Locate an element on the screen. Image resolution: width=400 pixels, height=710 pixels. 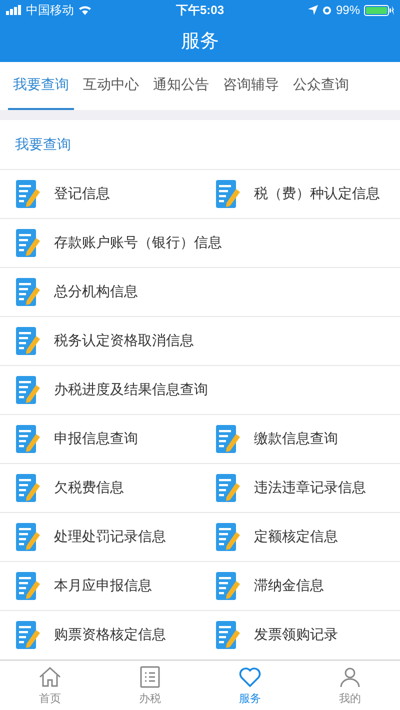
tab-bar-item: 办税 is located at coordinates (150, 685).